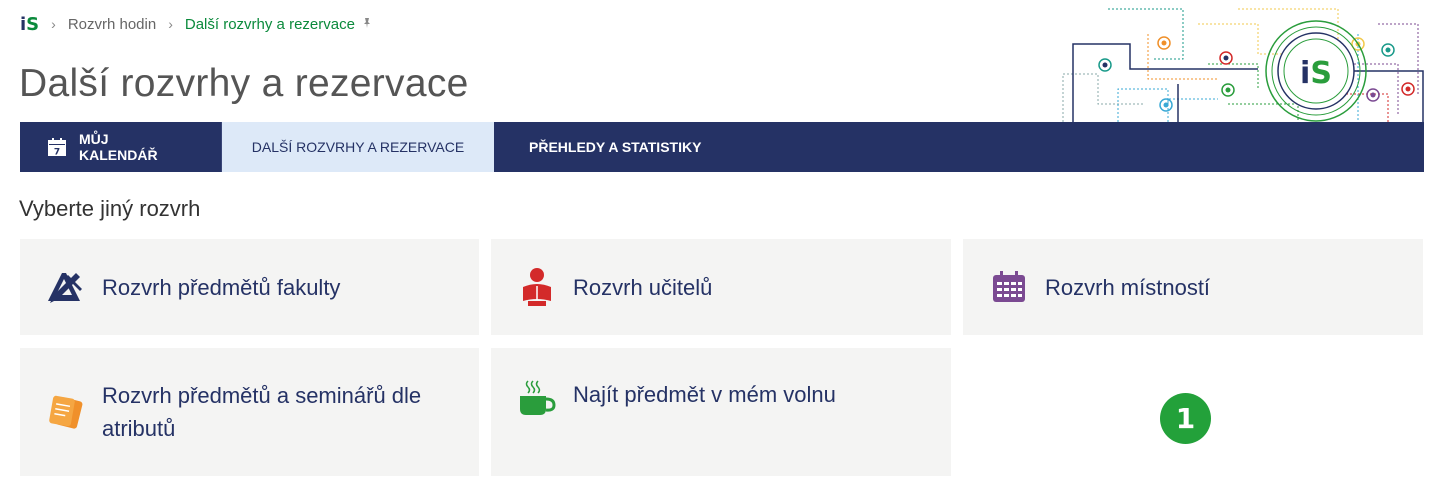 This screenshot has width=1441, height=487. What do you see at coordinates (1128, 287) in the screenshot?
I see `card-label: Rozvrh místností` at bounding box center [1128, 287].